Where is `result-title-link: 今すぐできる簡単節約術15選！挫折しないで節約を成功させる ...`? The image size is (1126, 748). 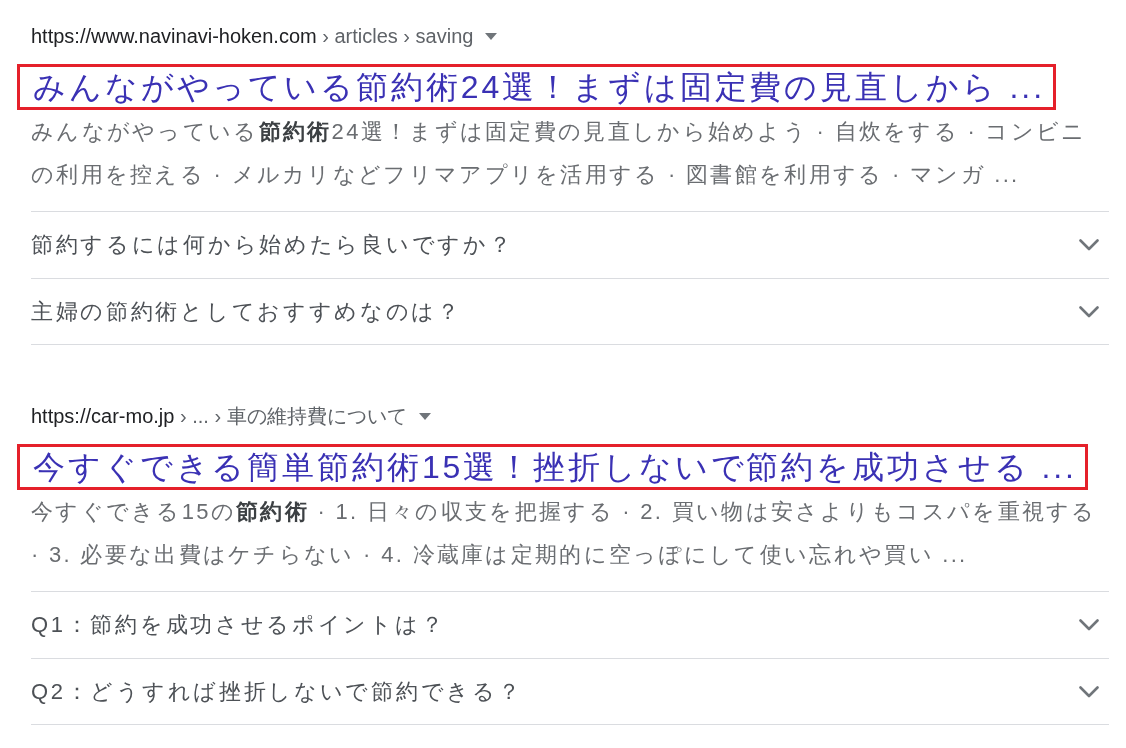 result-title-link: 今すぐできる簡単節約術15選！挫折しないで節約を成功させる ... is located at coordinates (555, 467).